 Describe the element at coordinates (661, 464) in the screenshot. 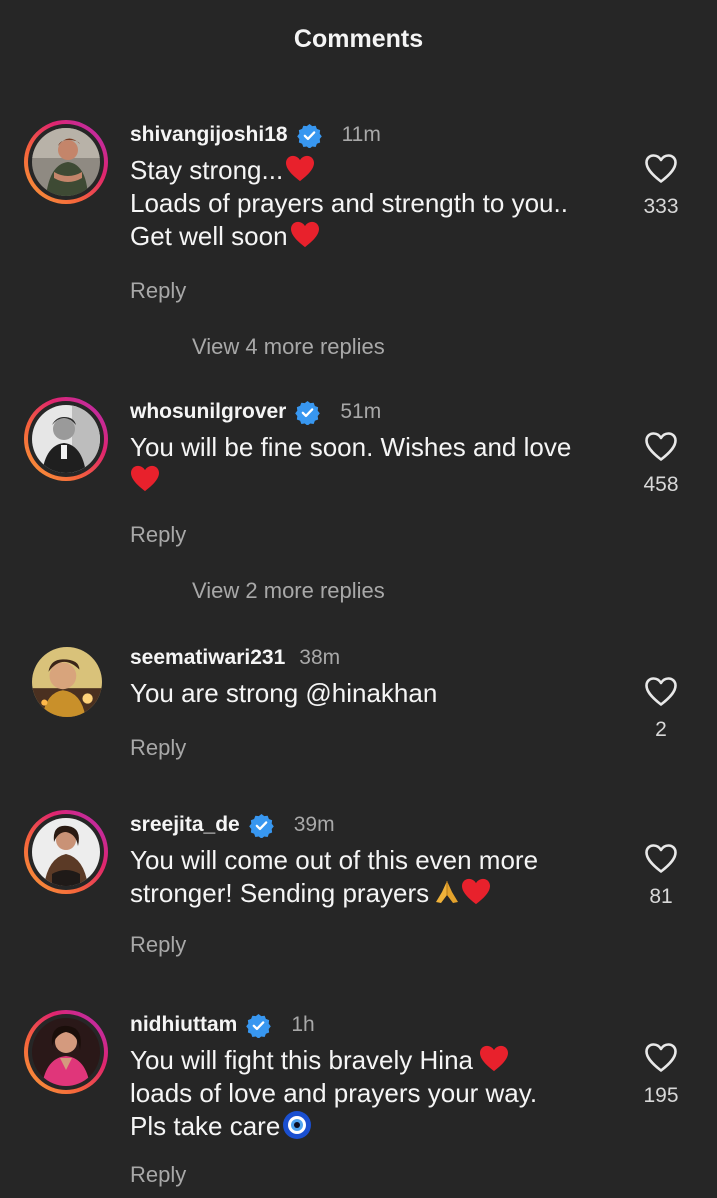

I see `like-column: 458` at that location.